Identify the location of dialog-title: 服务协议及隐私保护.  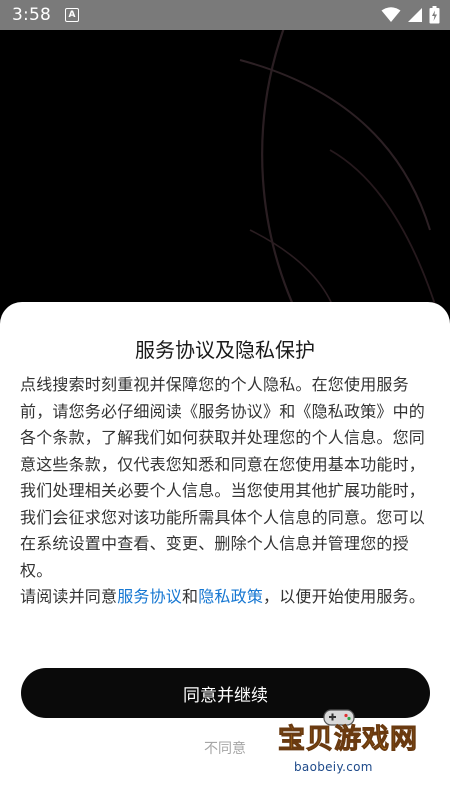
(225, 350).